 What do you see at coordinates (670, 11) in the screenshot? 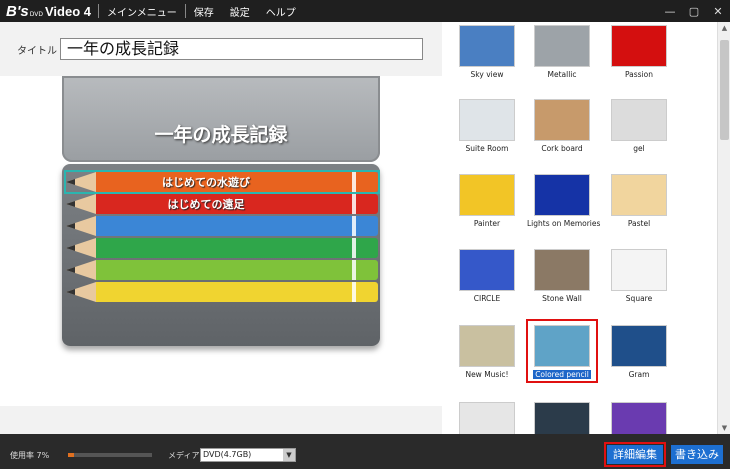
I see `minimize-icon: —` at bounding box center [670, 11].